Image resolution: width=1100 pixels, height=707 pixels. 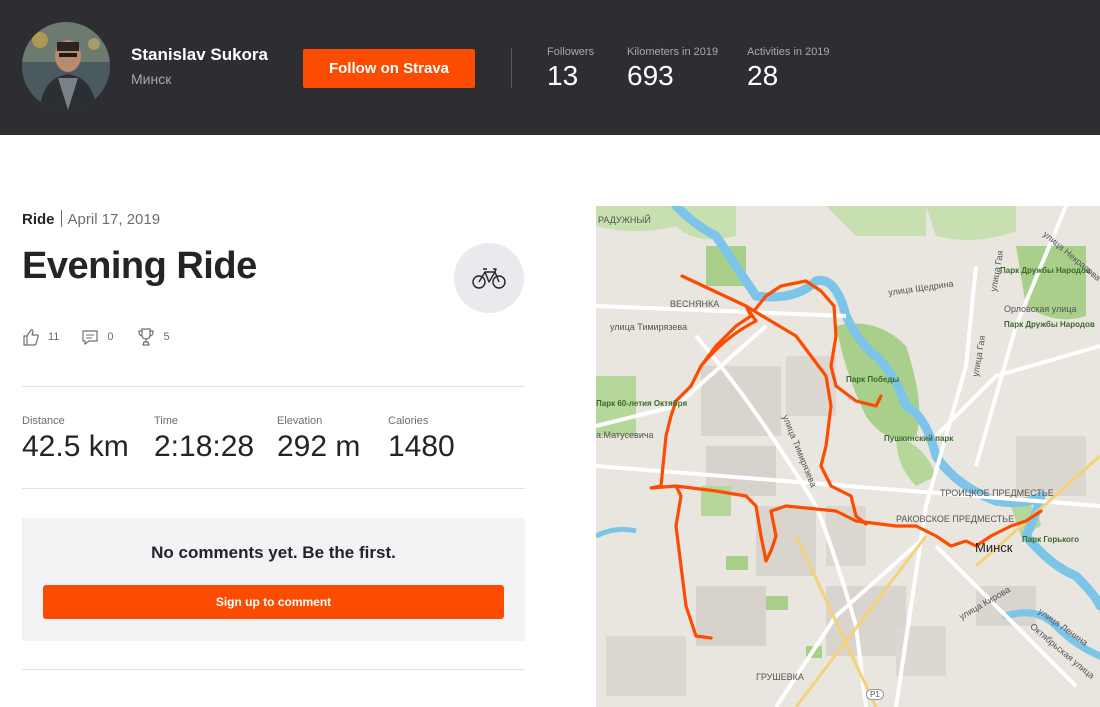 I want to click on map-label: Минск, so click(x=994, y=547).